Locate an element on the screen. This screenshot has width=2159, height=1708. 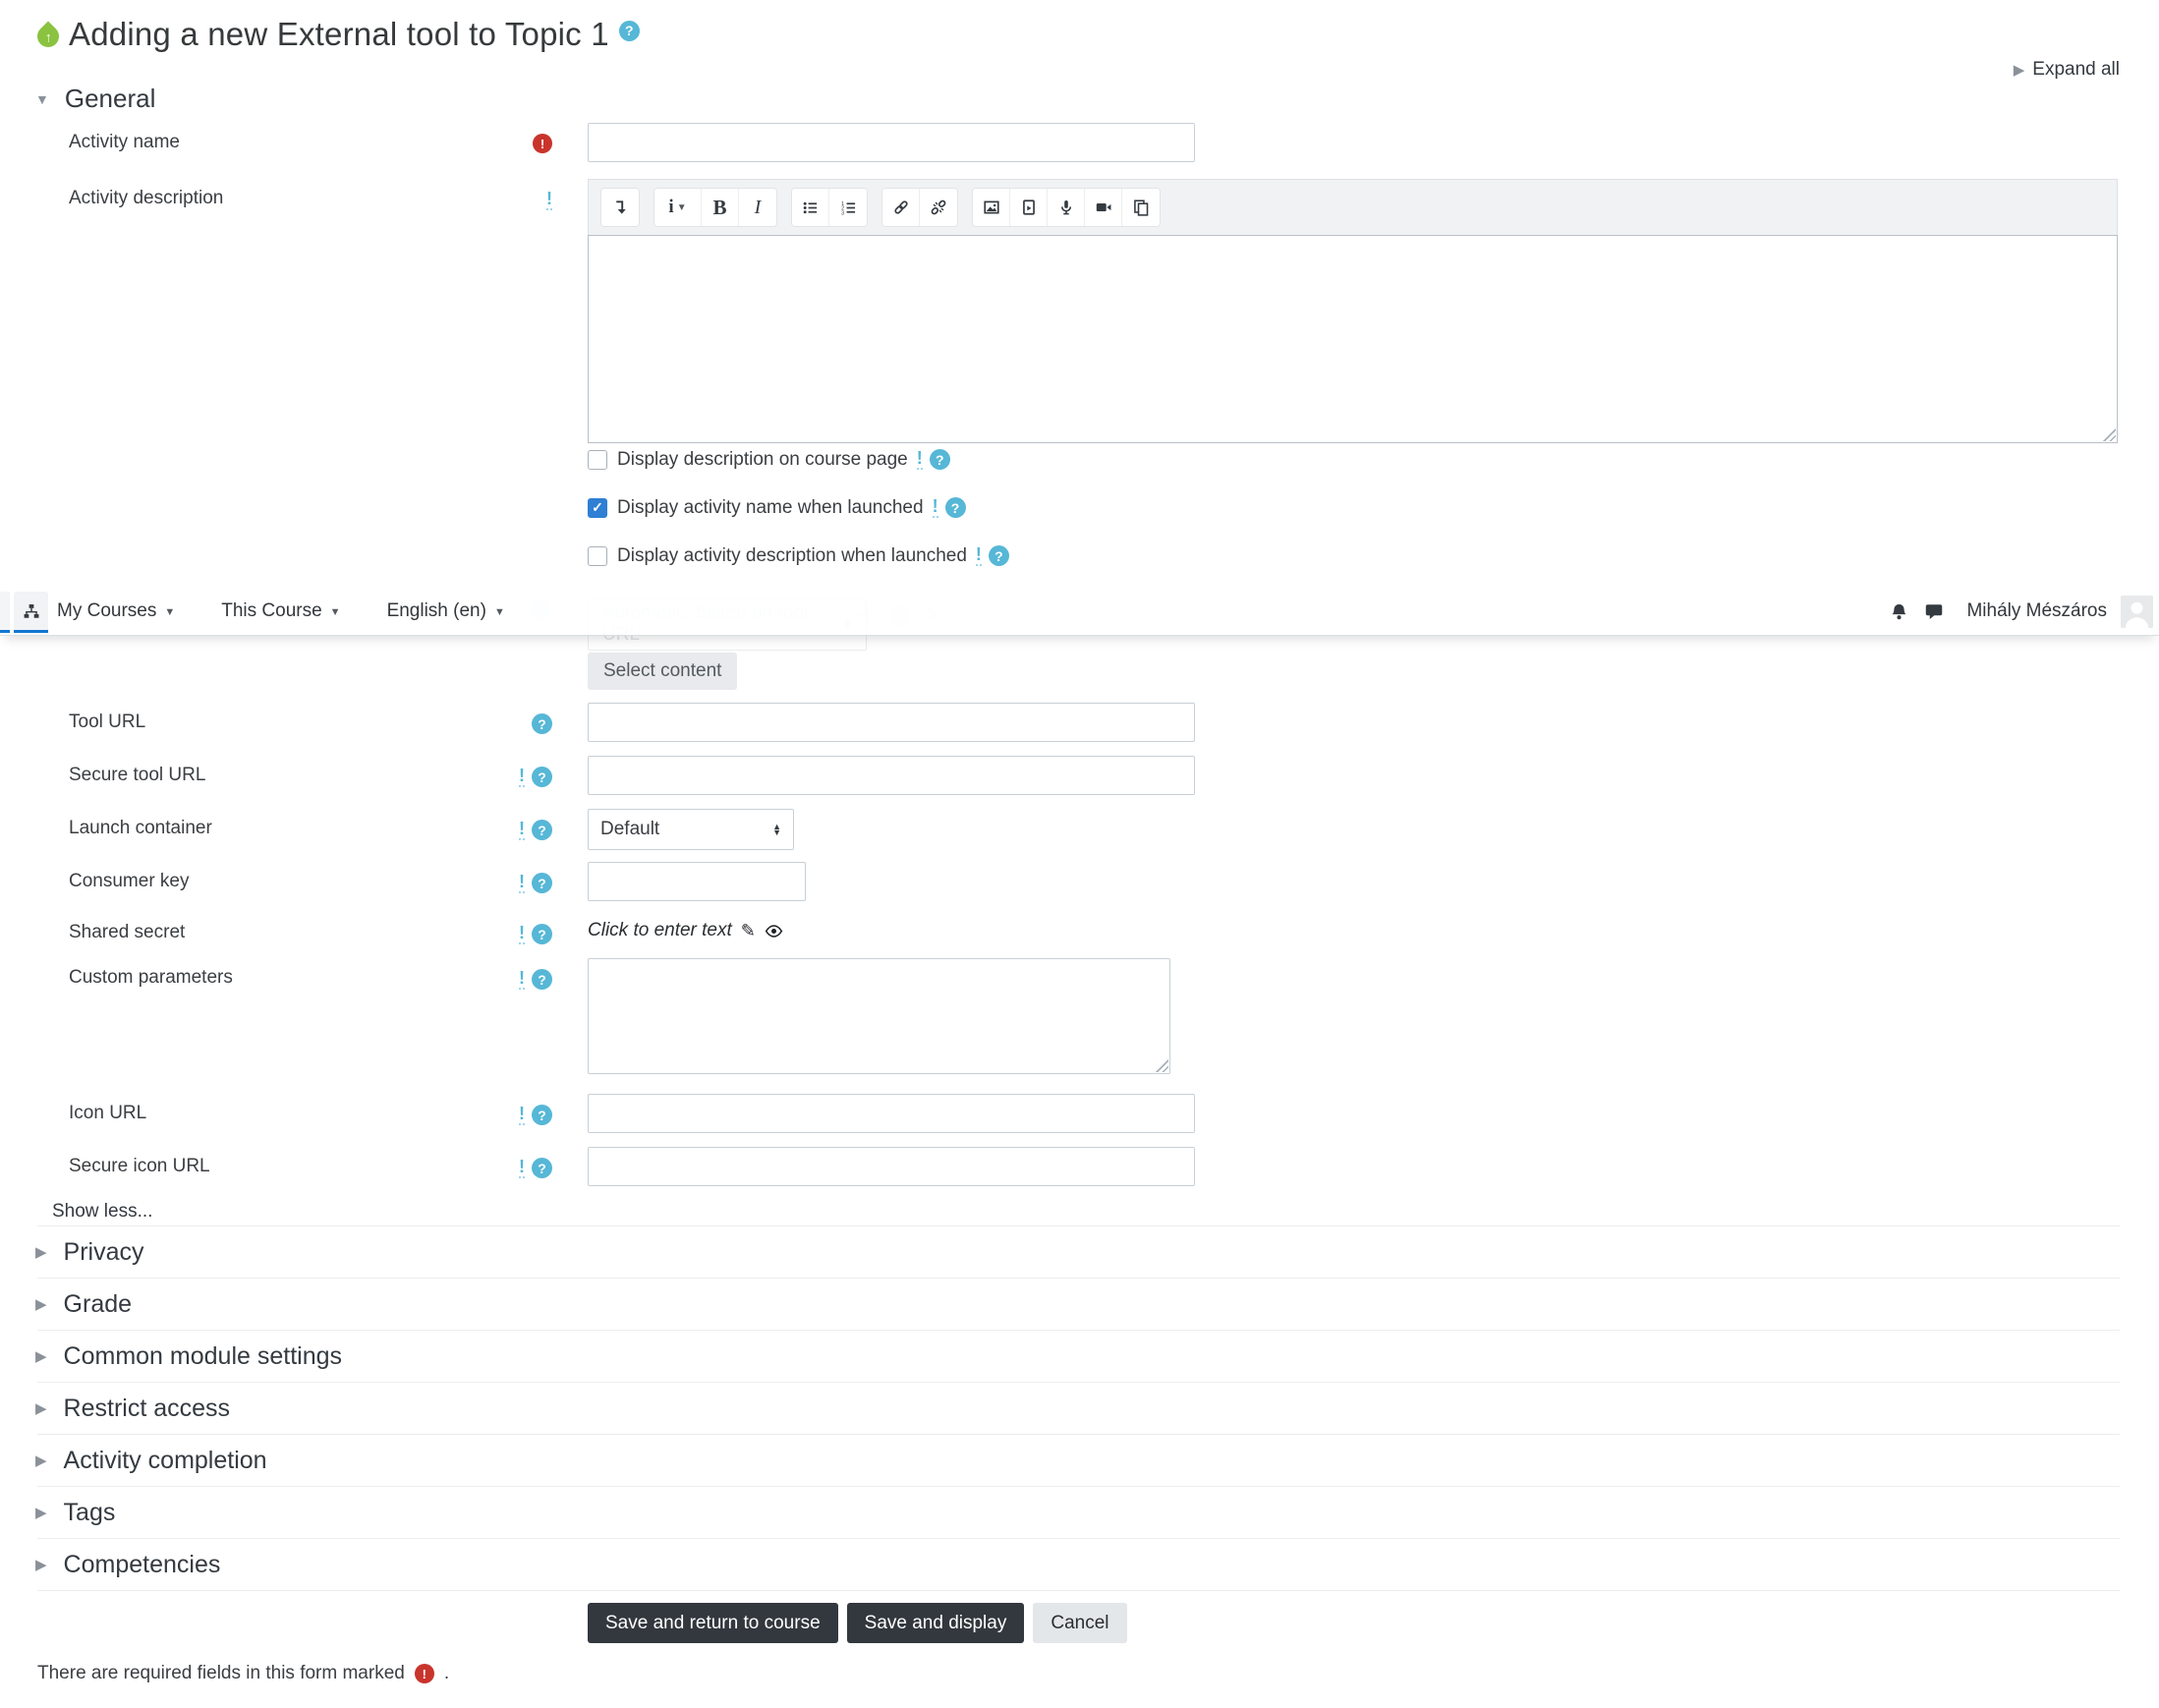
unlink-button is located at coordinates (938, 207).